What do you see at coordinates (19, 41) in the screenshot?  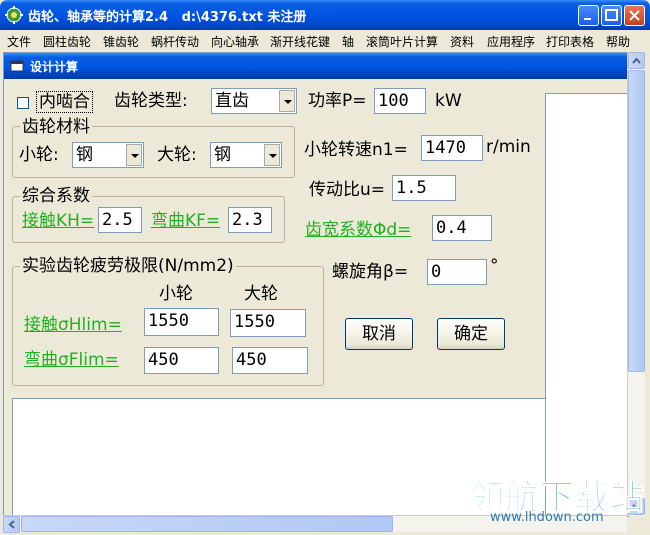 I see `menu-file: 文件` at bounding box center [19, 41].